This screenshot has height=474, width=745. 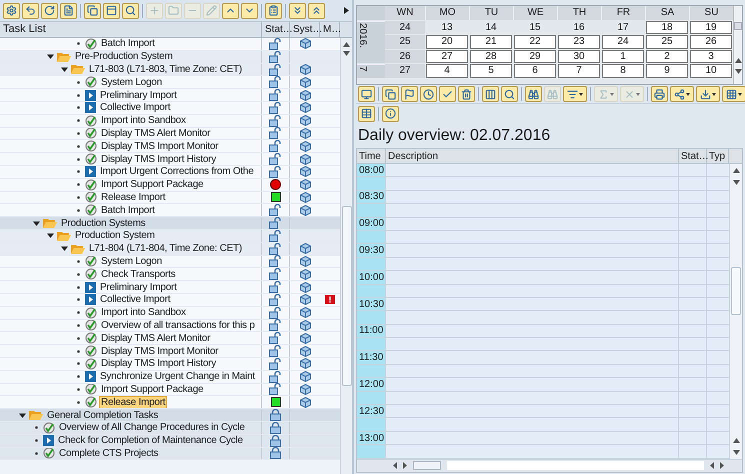 What do you see at coordinates (170, 83) in the screenshot?
I see `tree-row: System Logon` at bounding box center [170, 83].